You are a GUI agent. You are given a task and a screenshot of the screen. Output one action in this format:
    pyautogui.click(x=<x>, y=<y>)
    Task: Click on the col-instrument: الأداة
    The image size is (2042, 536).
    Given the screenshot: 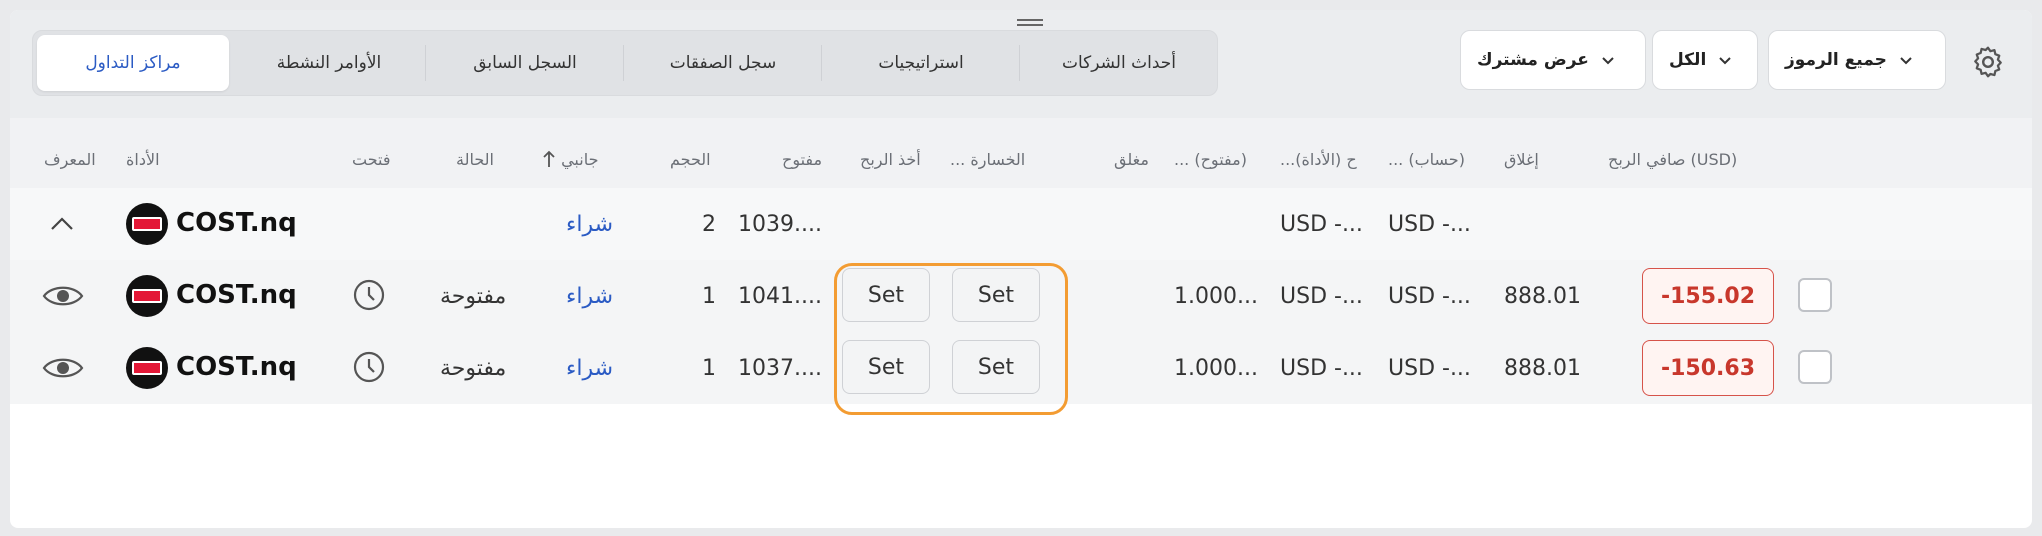 What is the action you would take?
    pyautogui.click(x=143, y=159)
    